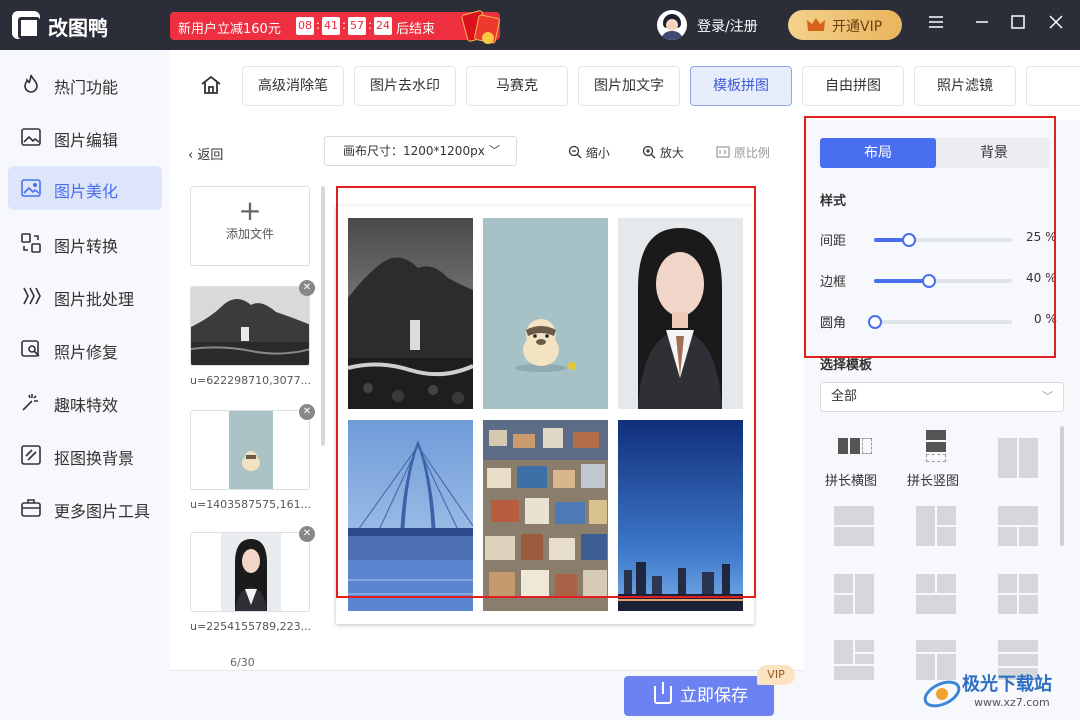 This screenshot has height=720, width=1080. Describe the element at coordinates (102, 511) in the screenshot. I see `sidebar-item-label: 更多图片工具` at that location.